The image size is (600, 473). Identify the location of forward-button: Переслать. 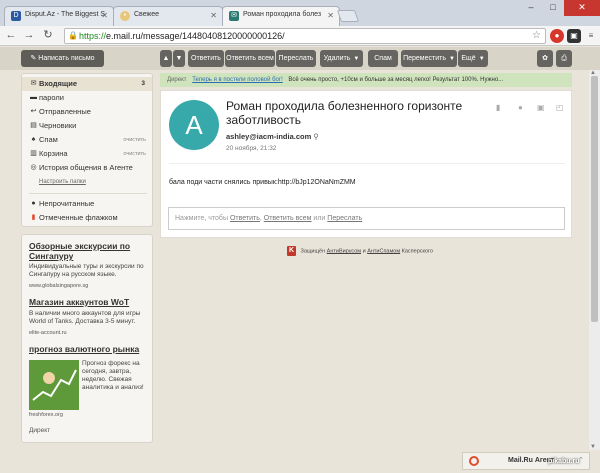
(296, 58).